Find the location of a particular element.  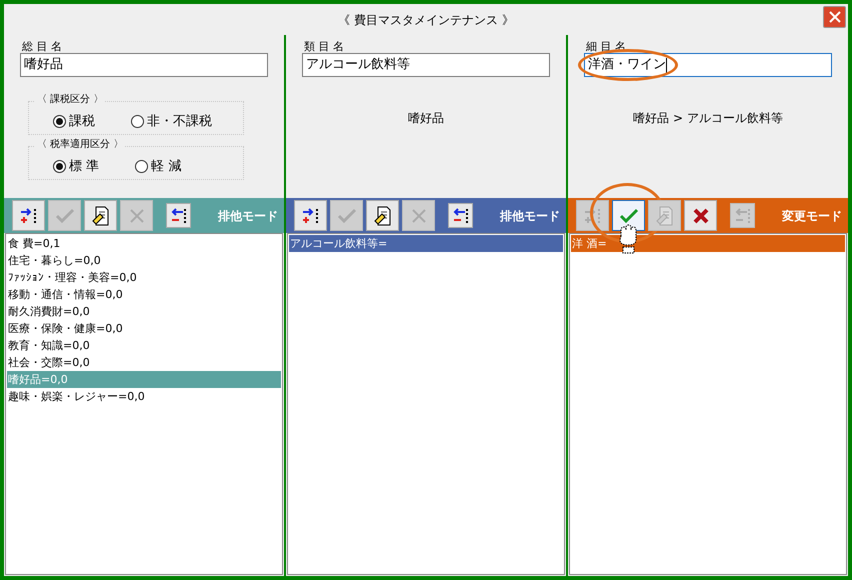

delete-button is located at coordinates (700, 215).